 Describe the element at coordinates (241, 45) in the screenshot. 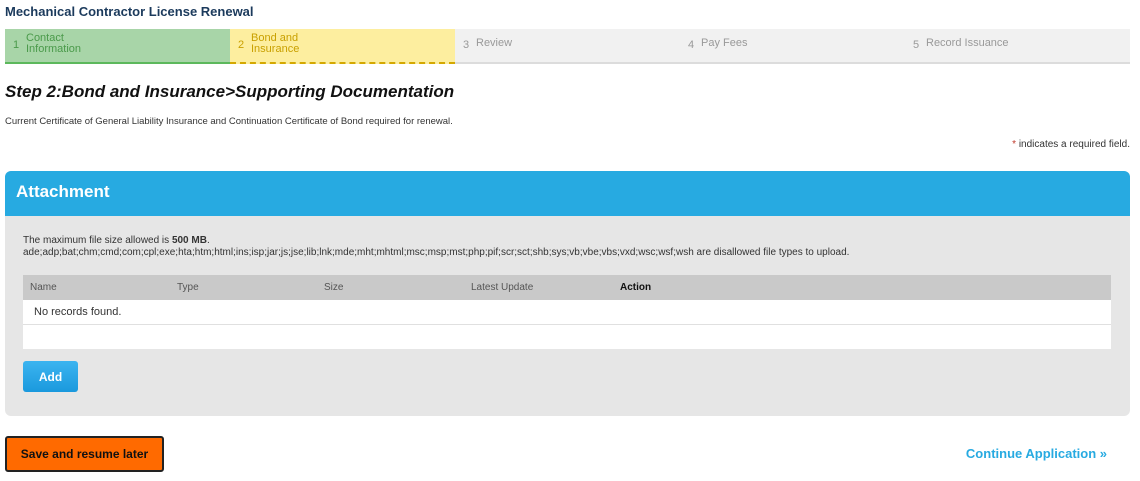

I see `step-number: 2` at that location.